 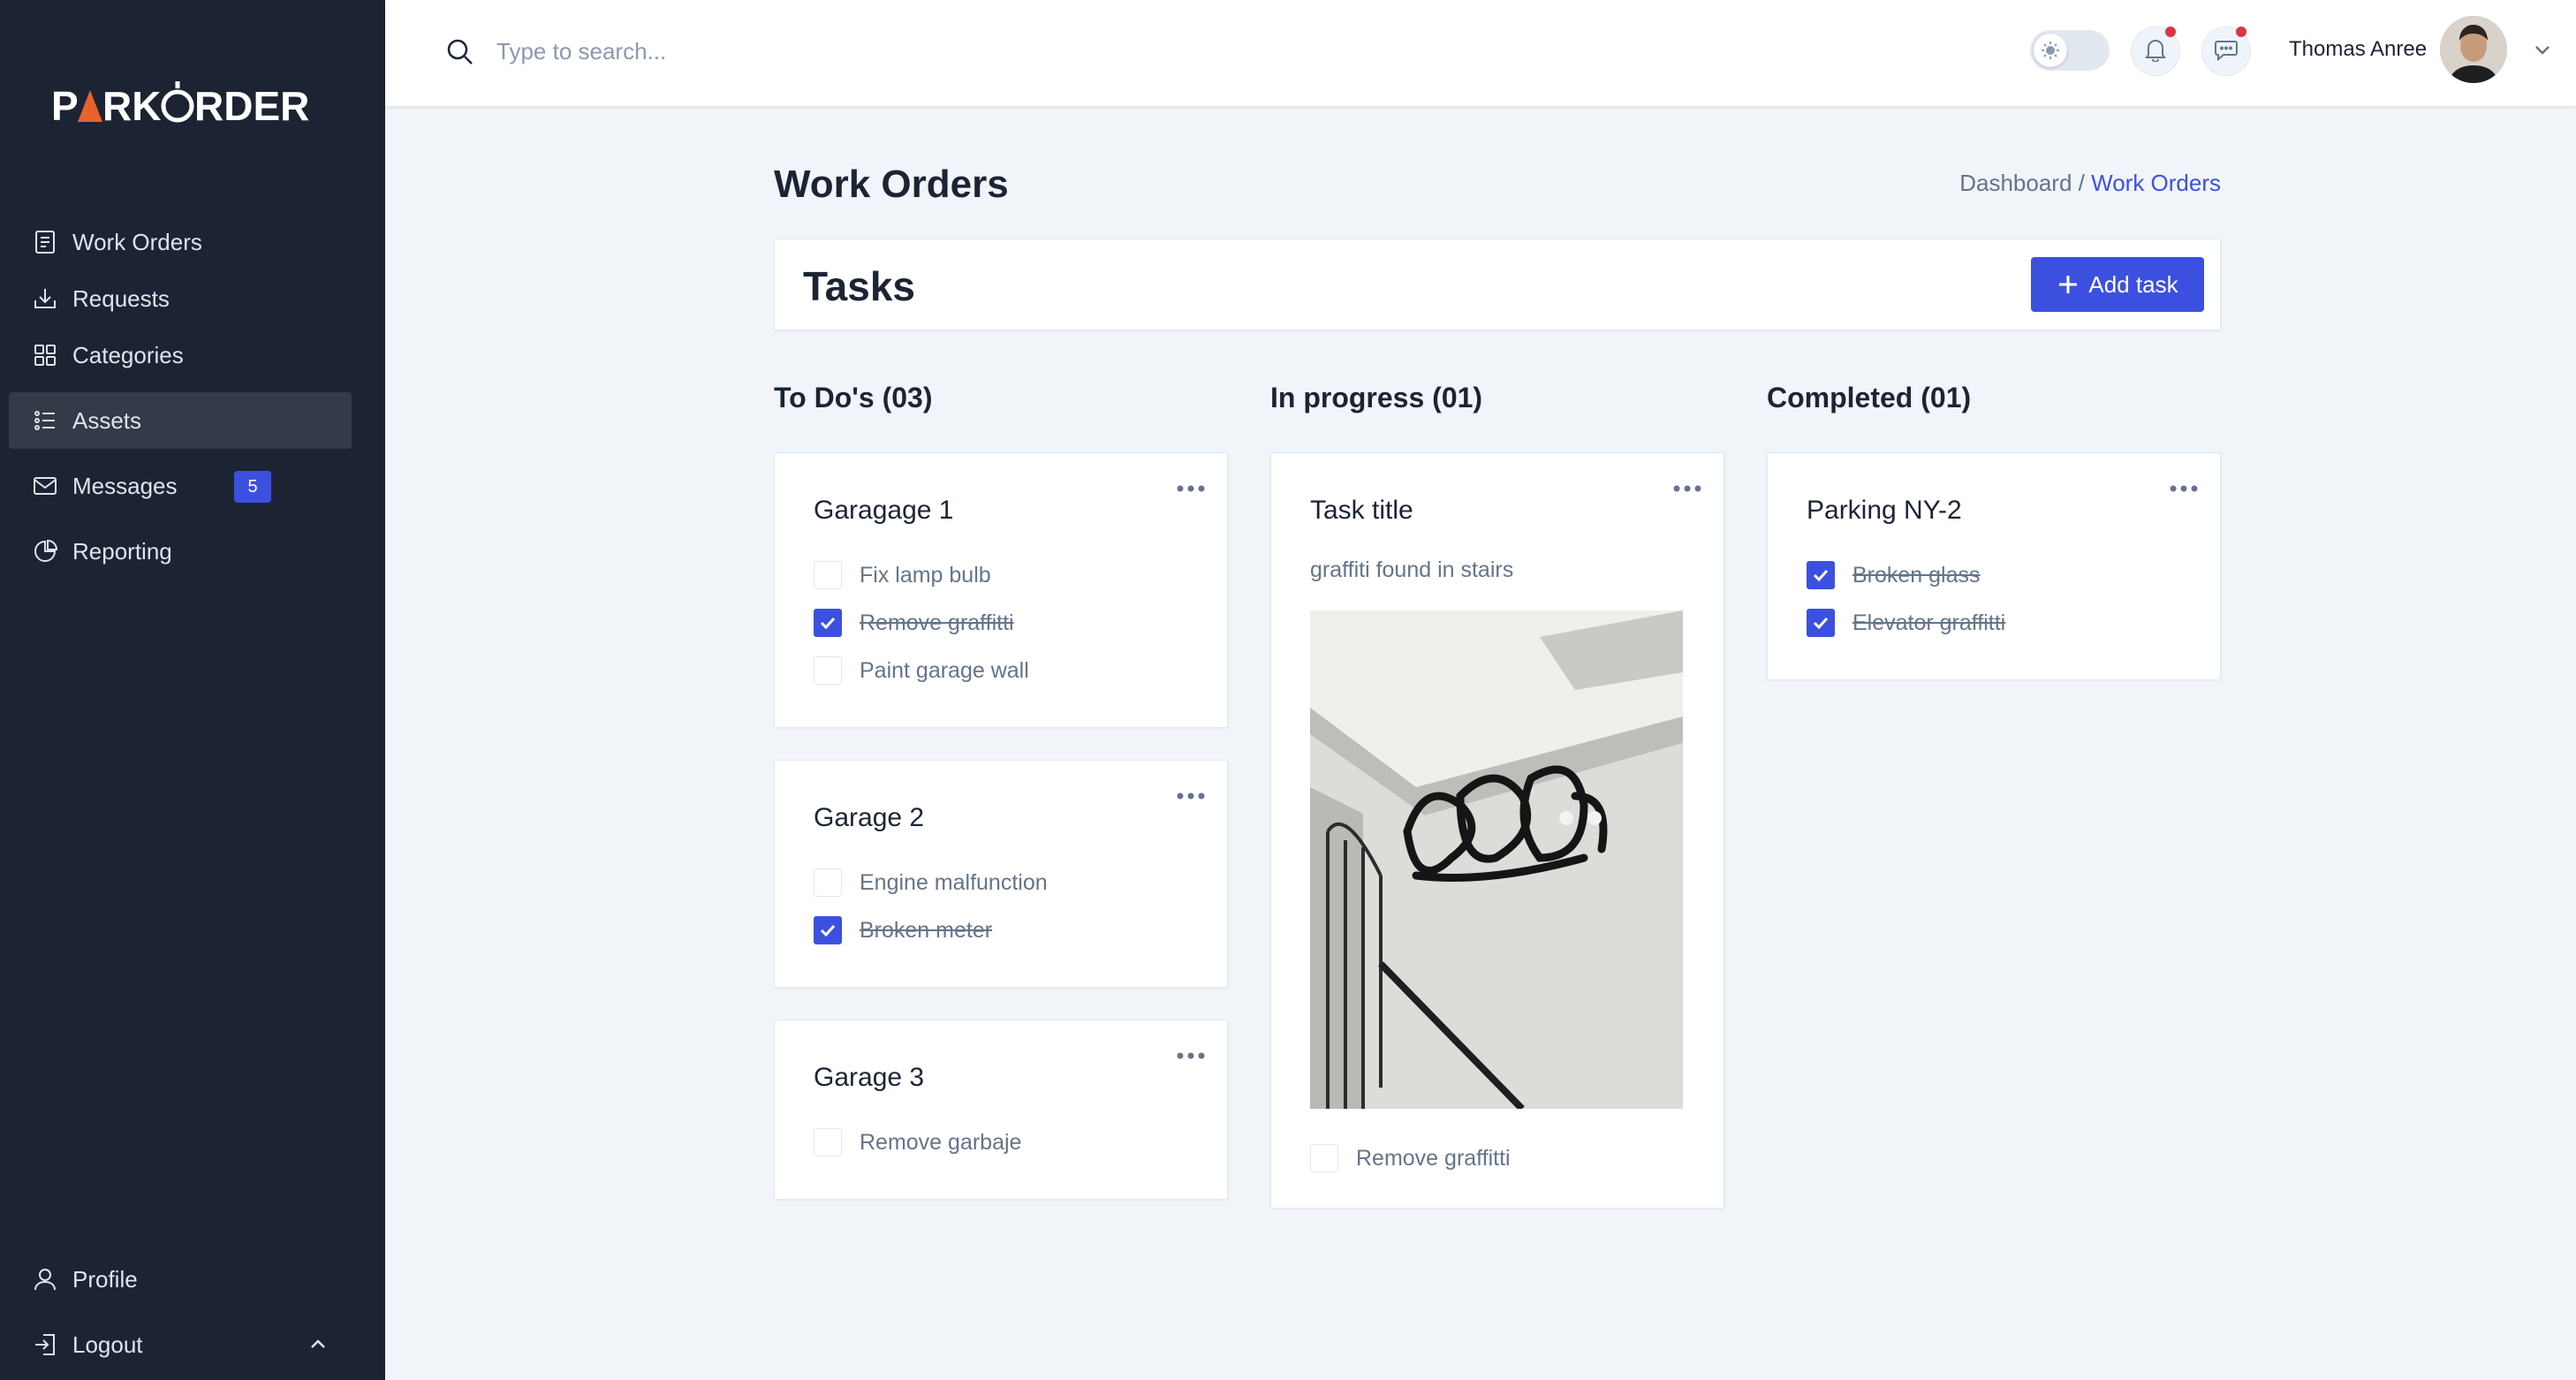 What do you see at coordinates (1001, 1110) in the screenshot?
I see `task-card: Garage 3 Remove garbaje` at bounding box center [1001, 1110].